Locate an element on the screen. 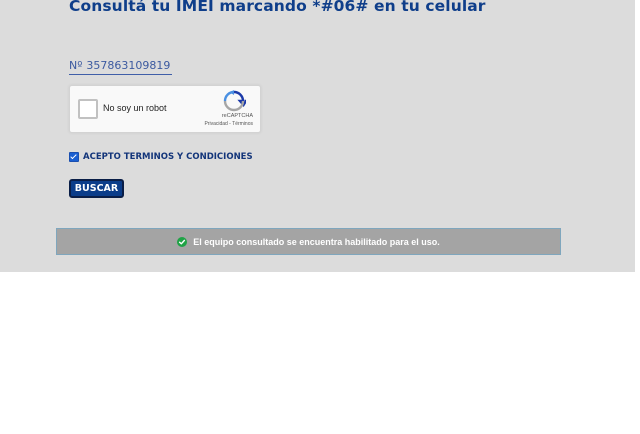 The image size is (640, 434). imei-prefix: Nº is located at coordinates (76, 65).